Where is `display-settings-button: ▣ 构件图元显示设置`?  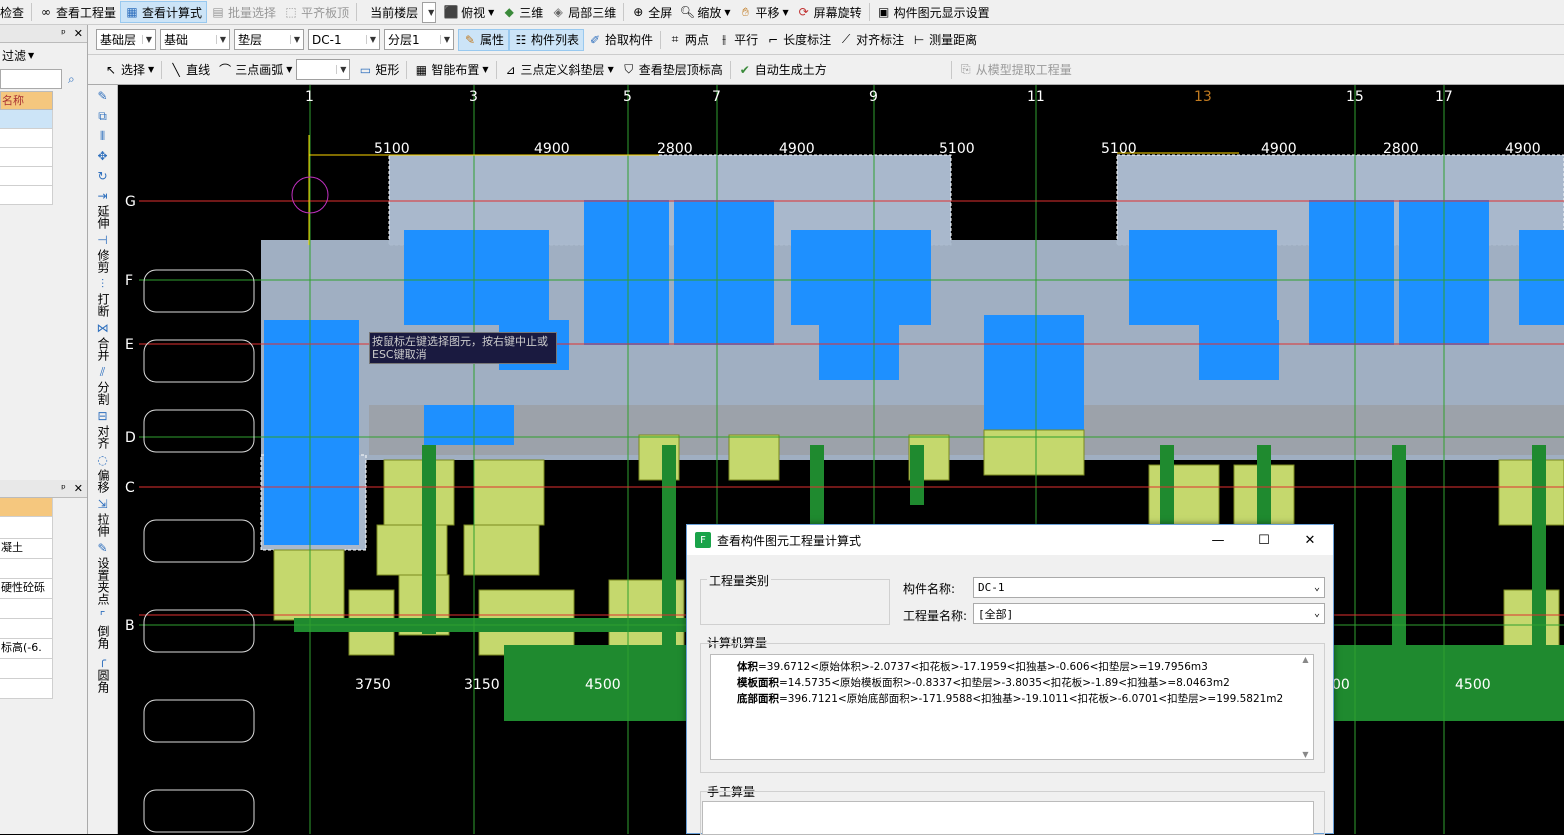 display-settings-button: ▣ 构件图元显示设置 is located at coordinates (933, 12).